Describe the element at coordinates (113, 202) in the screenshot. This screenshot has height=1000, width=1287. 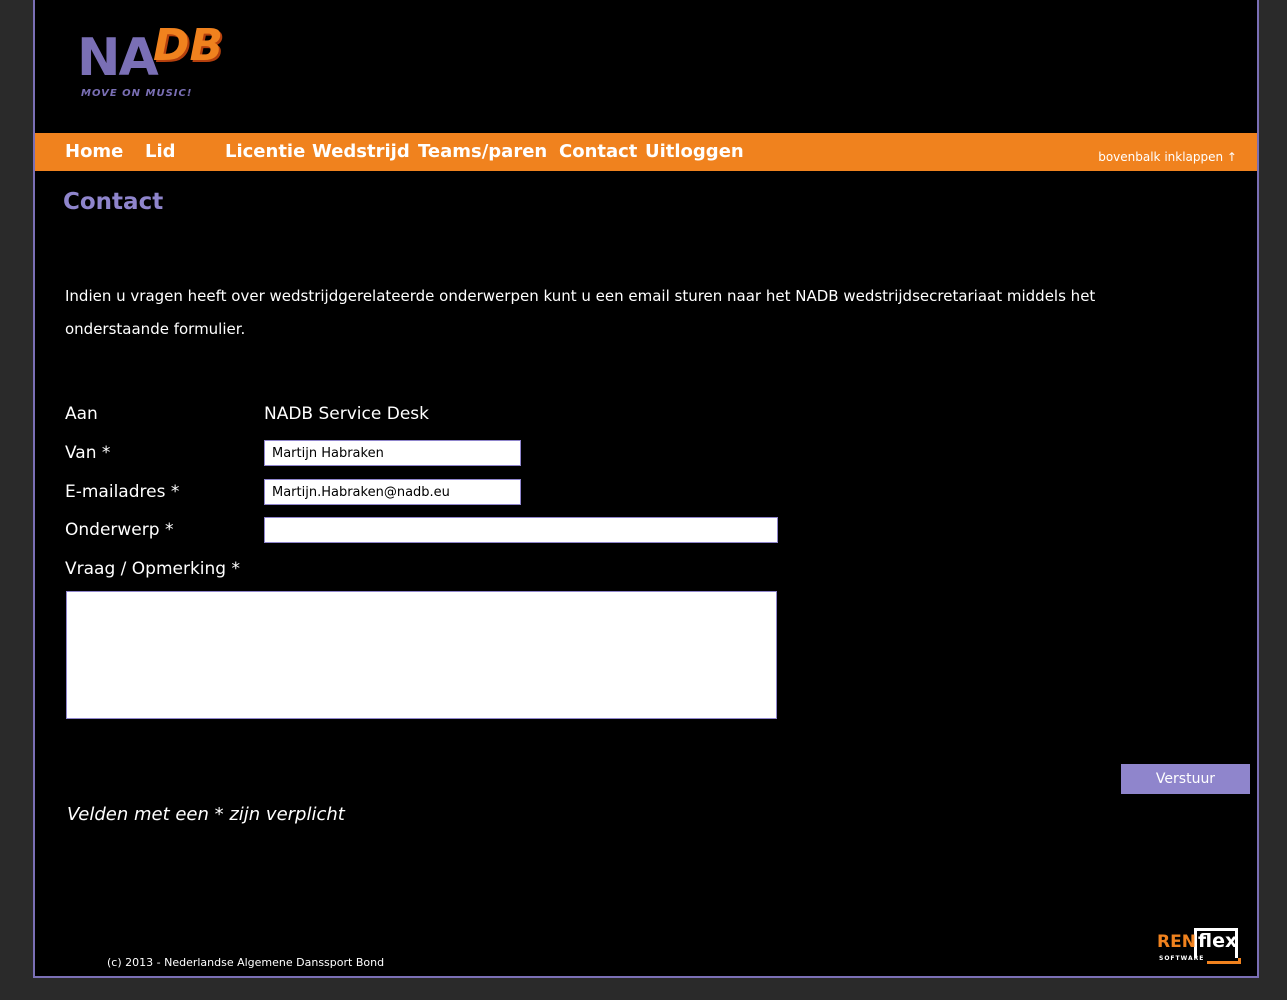
I see `page-title: Contact` at that location.